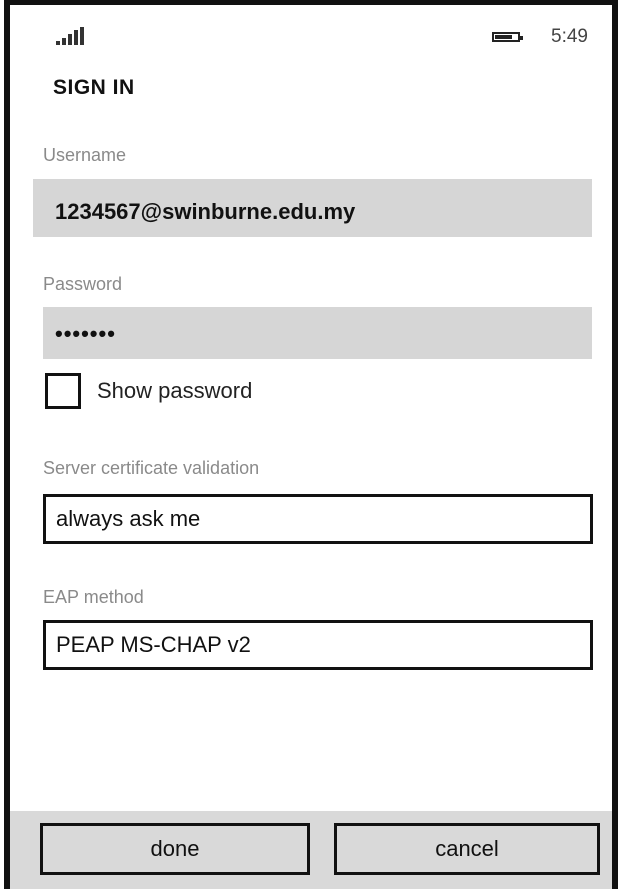 The height and width of the screenshot is (893, 622). Describe the element at coordinates (70, 36) in the screenshot. I see `signal-strength-icon` at that location.